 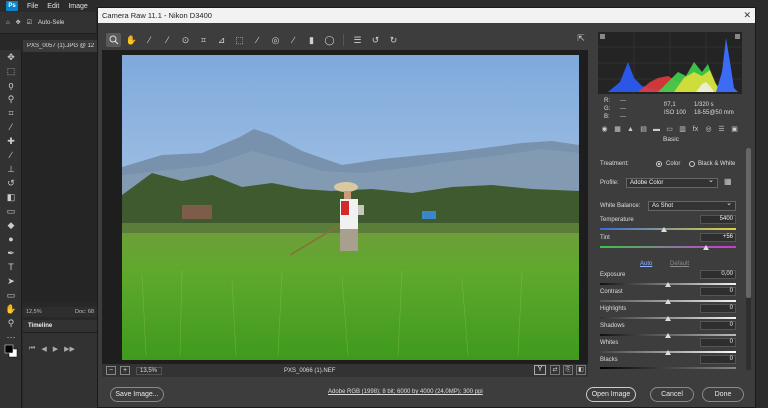 What do you see at coordinates (706, 247) in the screenshot?
I see `tint-slider-thumb` at bounding box center [706, 247].